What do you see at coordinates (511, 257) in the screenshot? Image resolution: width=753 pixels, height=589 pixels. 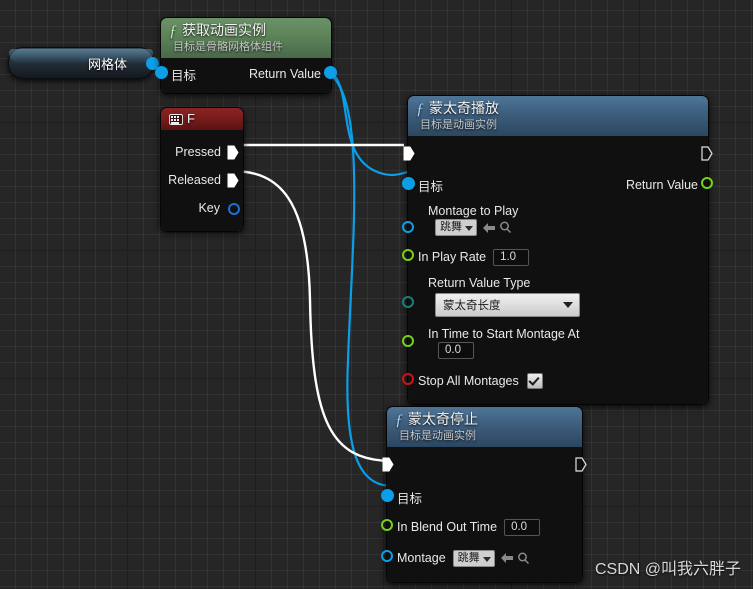 I see `in-play-rate-input: 1.0` at bounding box center [511, 257].